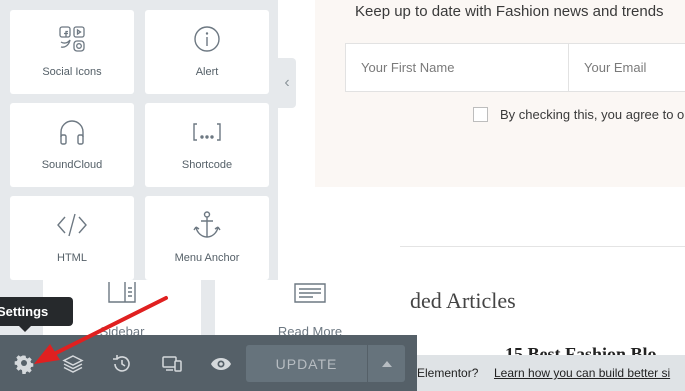  I want to click on widget-shortcode: Shortcode, so click(207, 145).